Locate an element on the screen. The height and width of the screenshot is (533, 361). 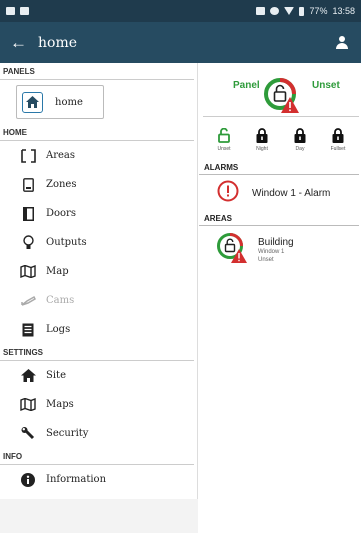
panel-card-home: home is located at coordinates (60, 102).